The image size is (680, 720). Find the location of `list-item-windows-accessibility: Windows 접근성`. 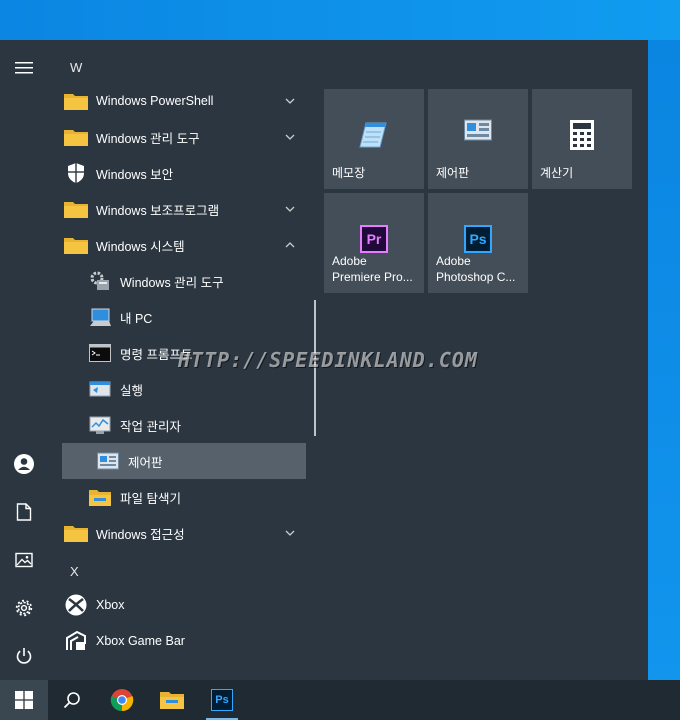

list-item-windows-accessibility: Windows 접근성 is located at coordinates (177, 533).